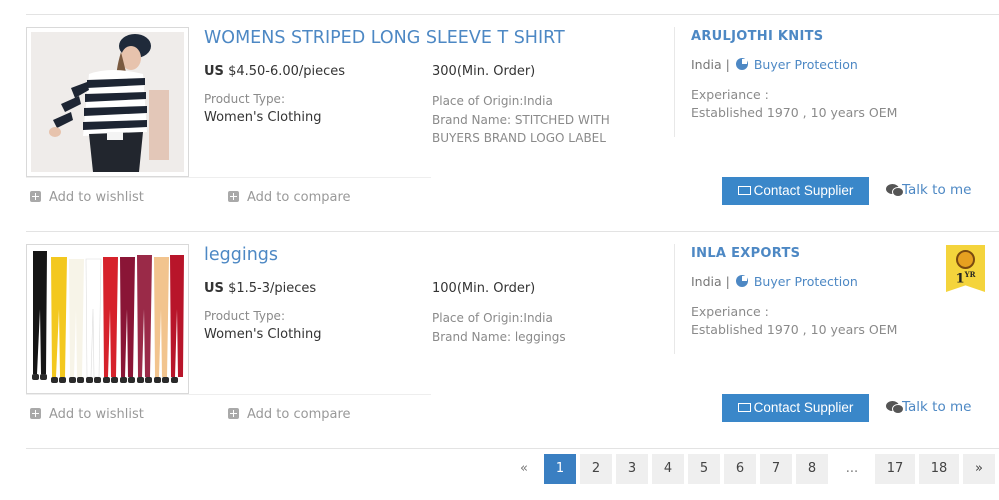 The height and width of the screenshot is (500, 999). What do you see at coordinates (484, 288) in the screenshot?
I see `min-order: 100(Min. Order)` at bounding box center [484, 288].